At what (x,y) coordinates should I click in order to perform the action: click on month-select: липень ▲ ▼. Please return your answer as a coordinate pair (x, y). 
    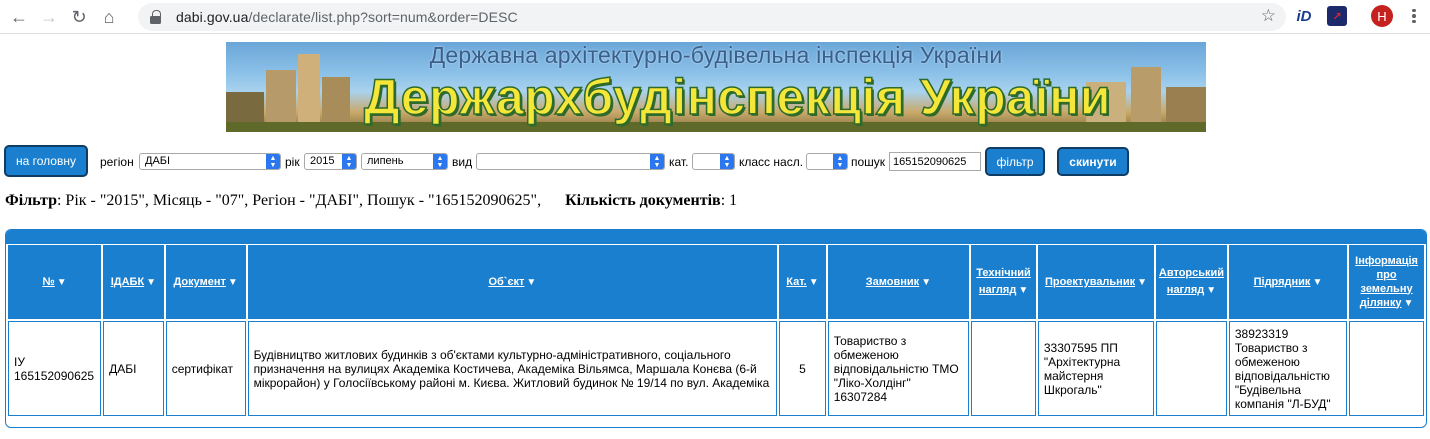
    Looking at the image, I should click on (404, 161).